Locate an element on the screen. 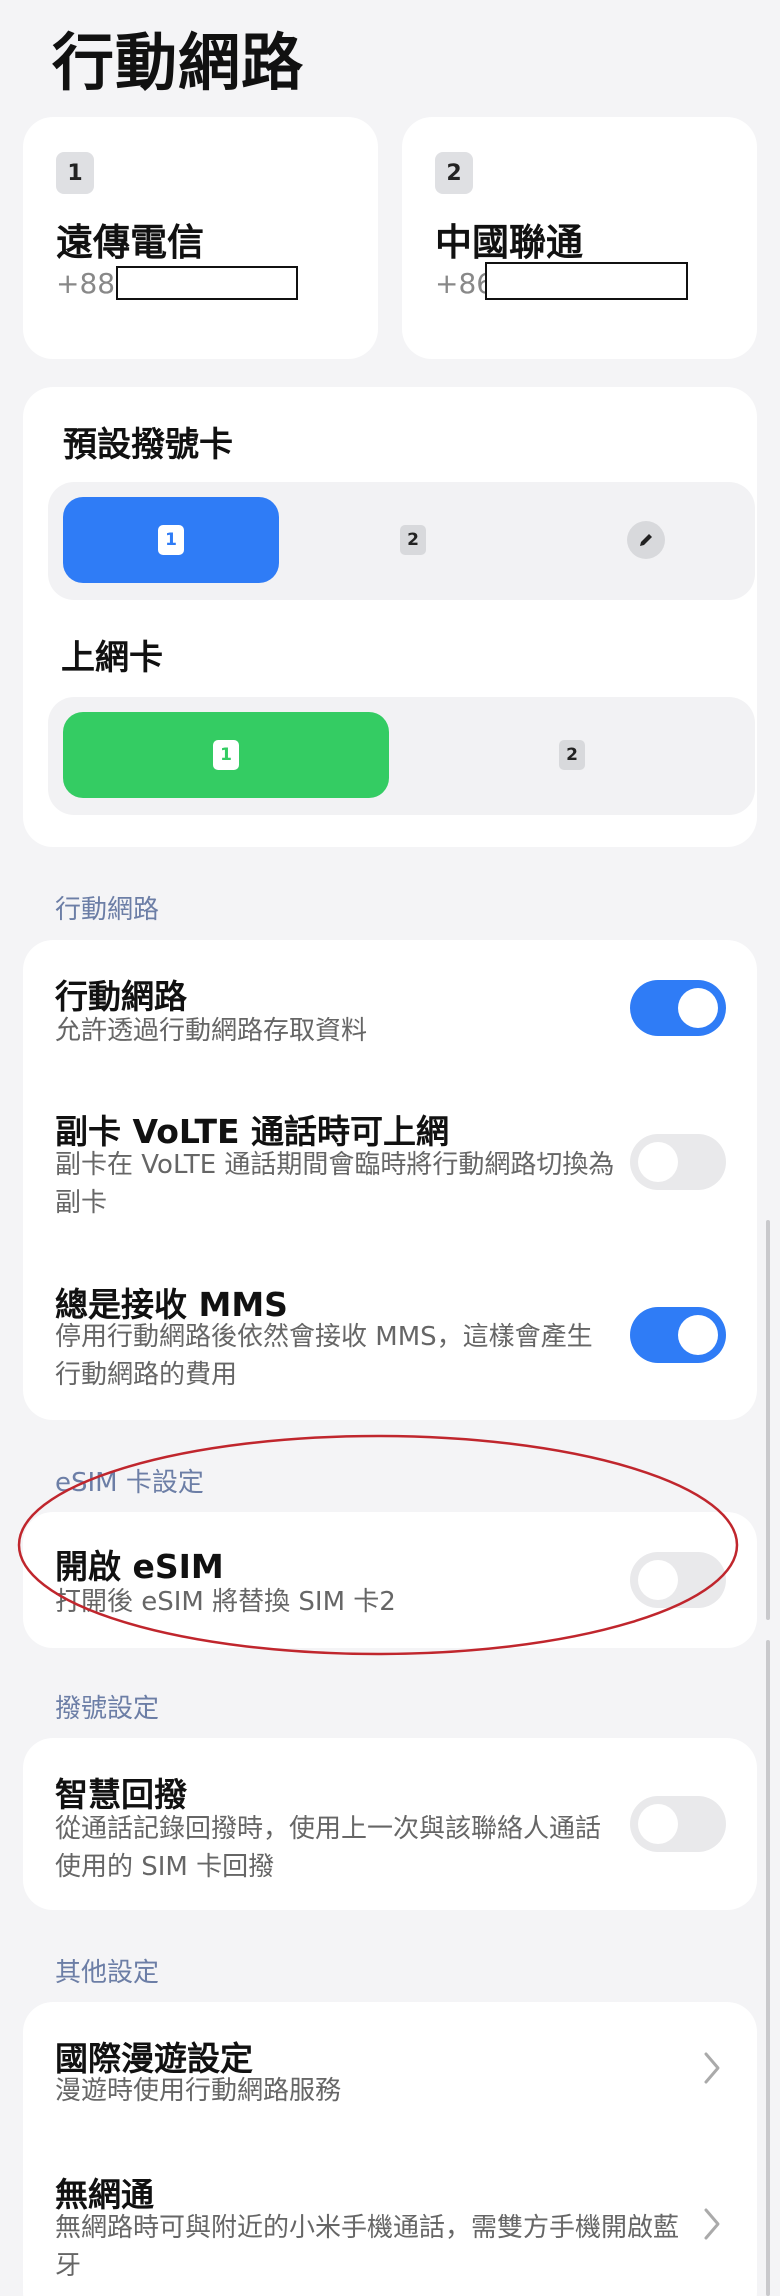 The height and width of the screenshot is (2296, 780). smart-callback-toggle is located at coordinates (678, 1824).